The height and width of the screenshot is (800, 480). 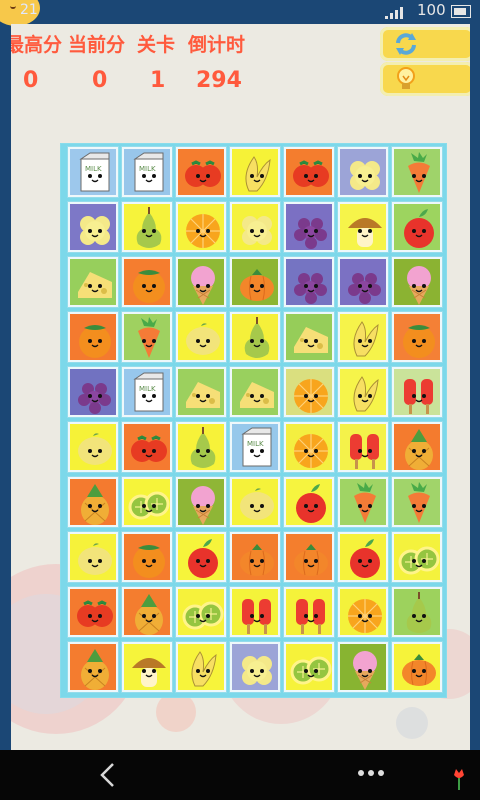 What do you see at coordinates (94, 398) in the screenshot?
I see `grapes-icon` at bounding box center [94, 398].